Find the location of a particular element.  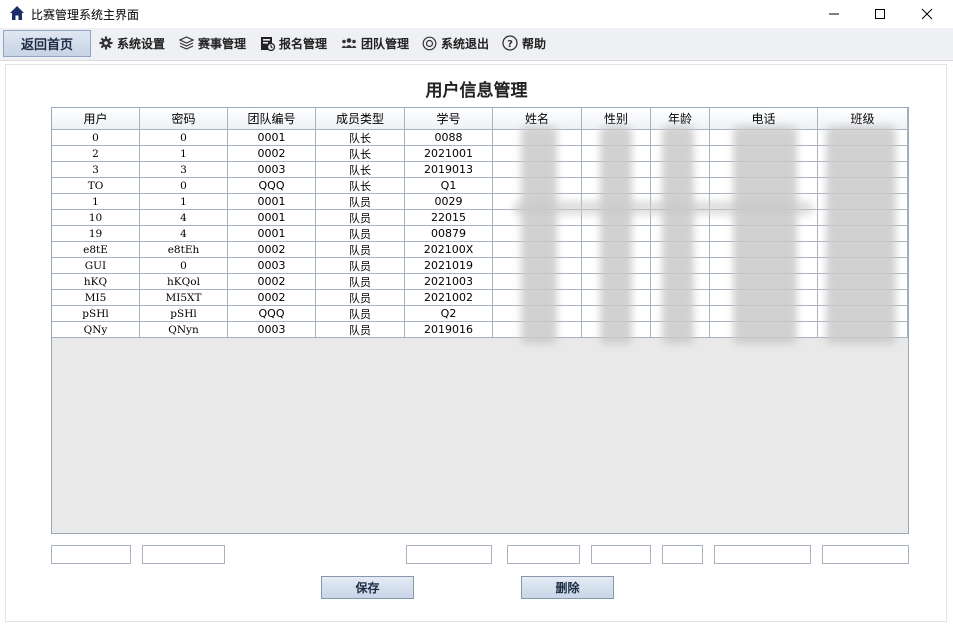

minimize-icon is located at coordinates (834, 14).